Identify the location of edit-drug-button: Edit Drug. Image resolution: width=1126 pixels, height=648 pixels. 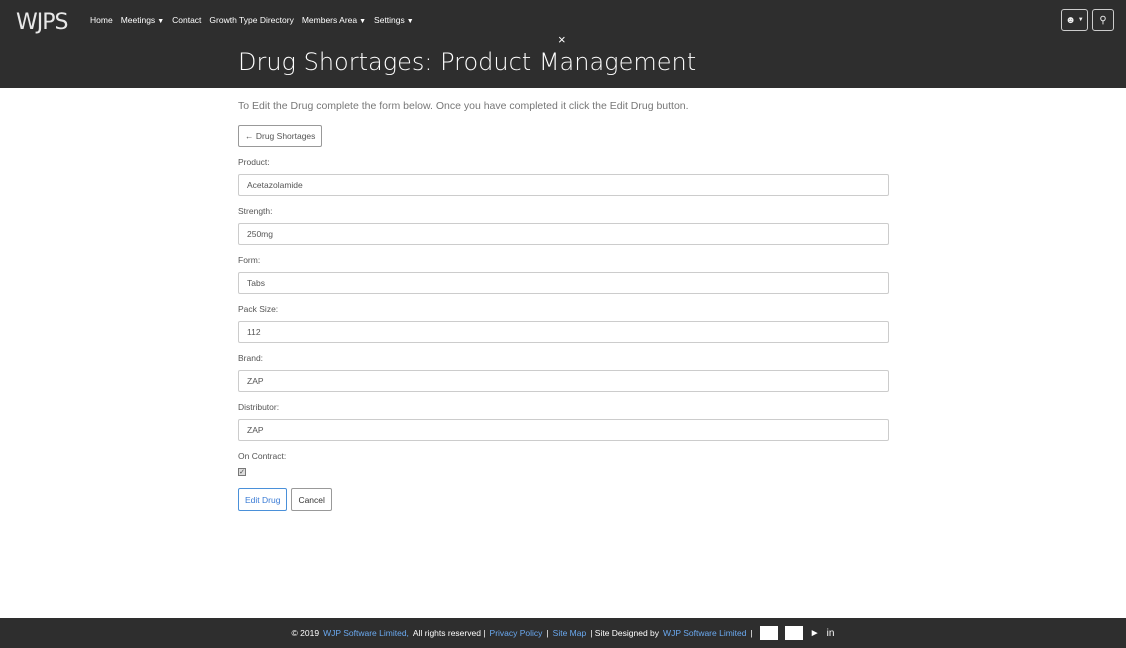
(263, 499).